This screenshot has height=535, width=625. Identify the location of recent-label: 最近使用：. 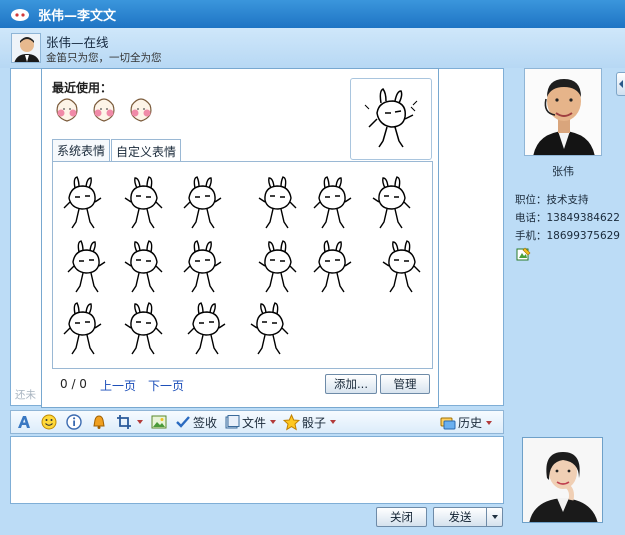
(82, 88).